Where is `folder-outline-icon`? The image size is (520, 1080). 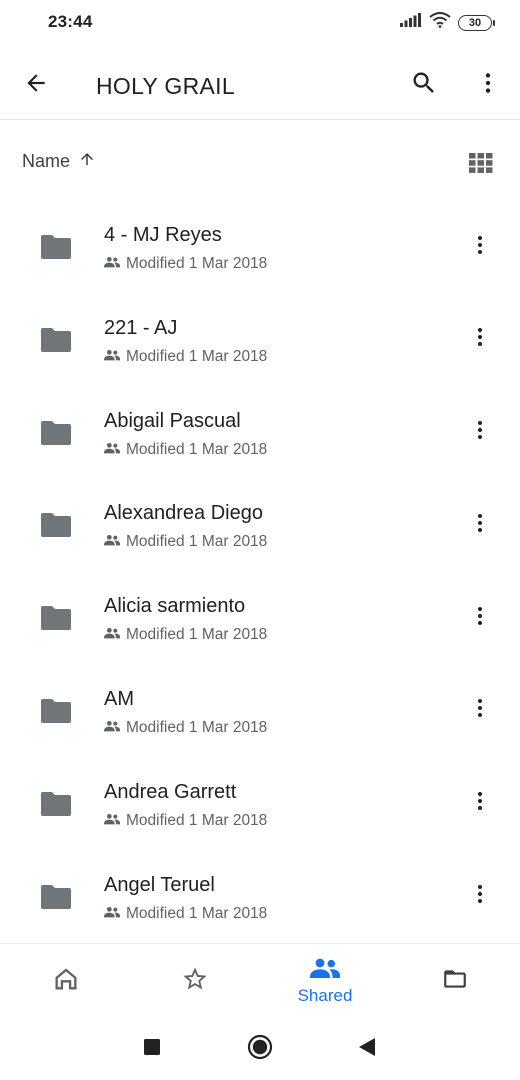 folder-outline-icon is located at coordinates (455, 981).